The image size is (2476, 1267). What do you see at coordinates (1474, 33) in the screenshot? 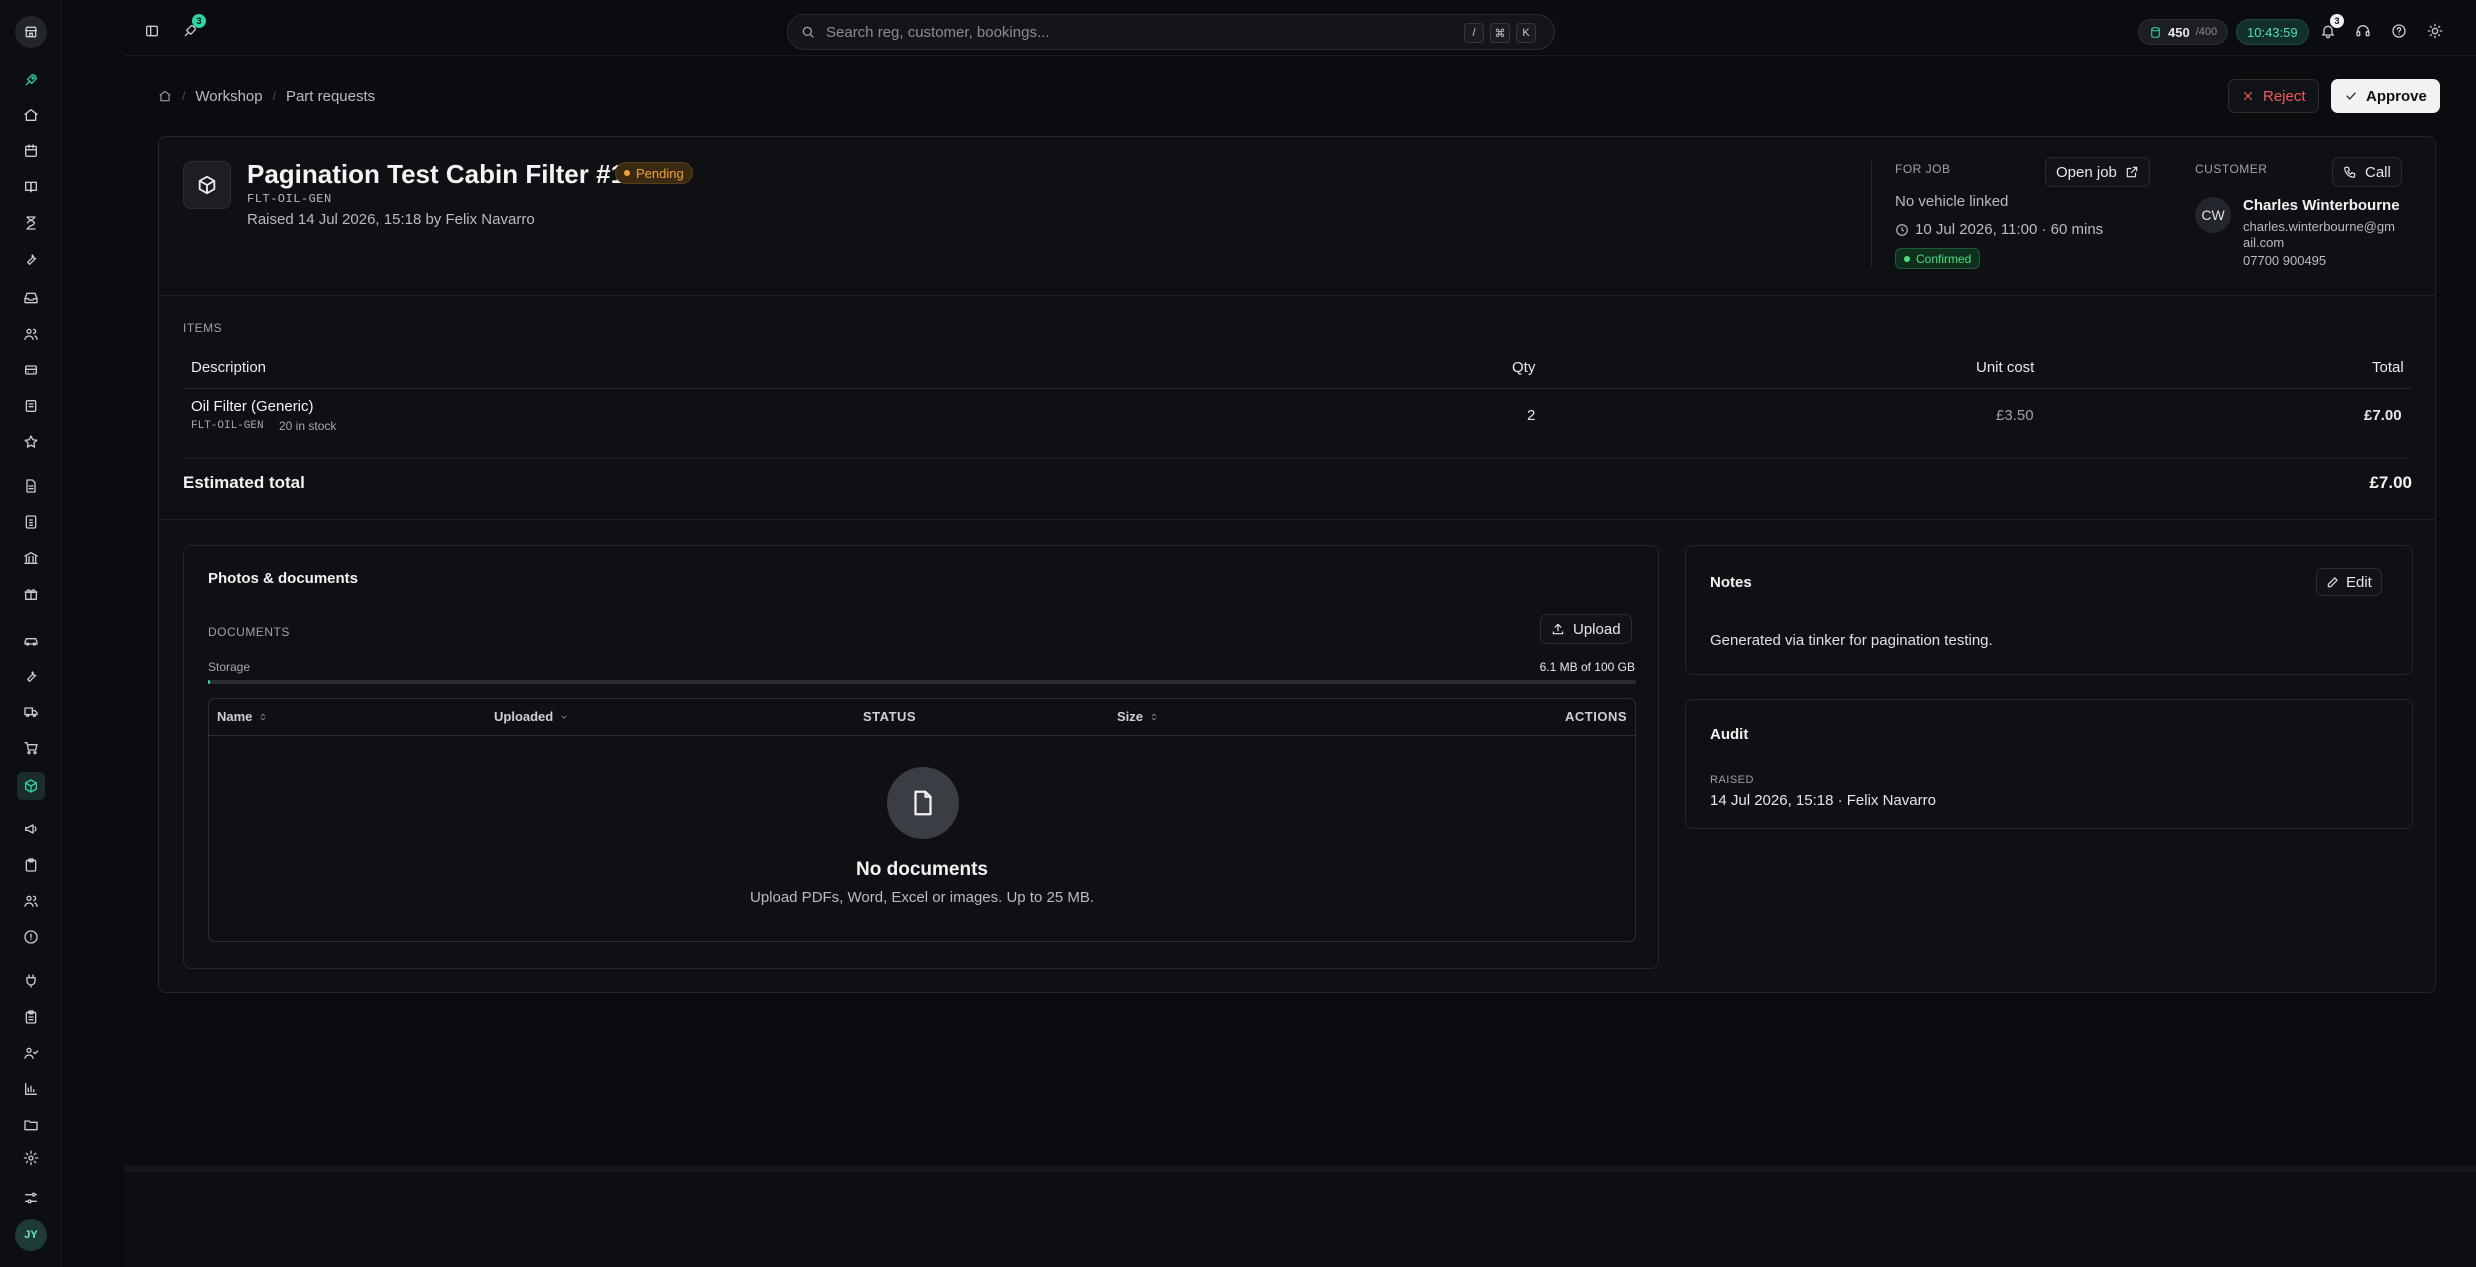
I see `kbd-slash: /` at bounding box center [1474, 33].